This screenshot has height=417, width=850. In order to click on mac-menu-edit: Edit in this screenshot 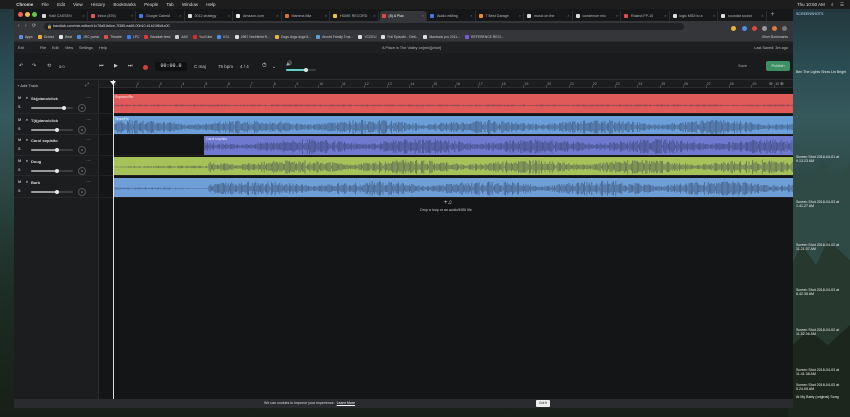, I will do `click(61, 4)`.